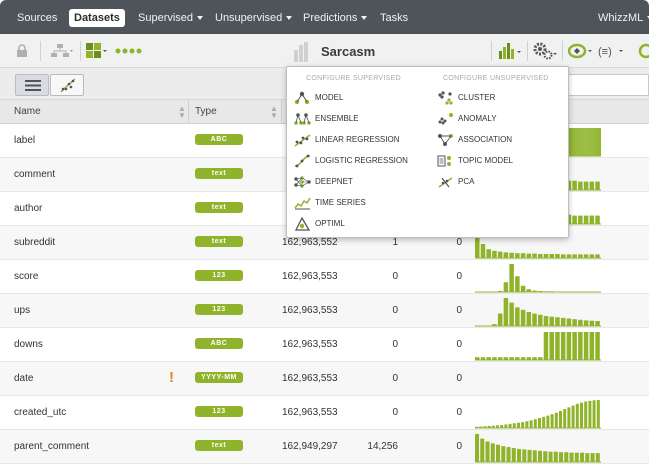  I want to click on table-row: ups 123 162,963,553 0 0, so click(324, 311).